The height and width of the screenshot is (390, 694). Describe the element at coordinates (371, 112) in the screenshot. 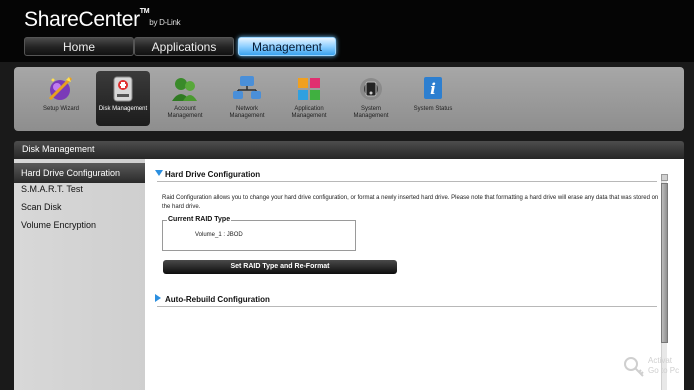

I see `toolbar-system-management-label: System Management` at that location.